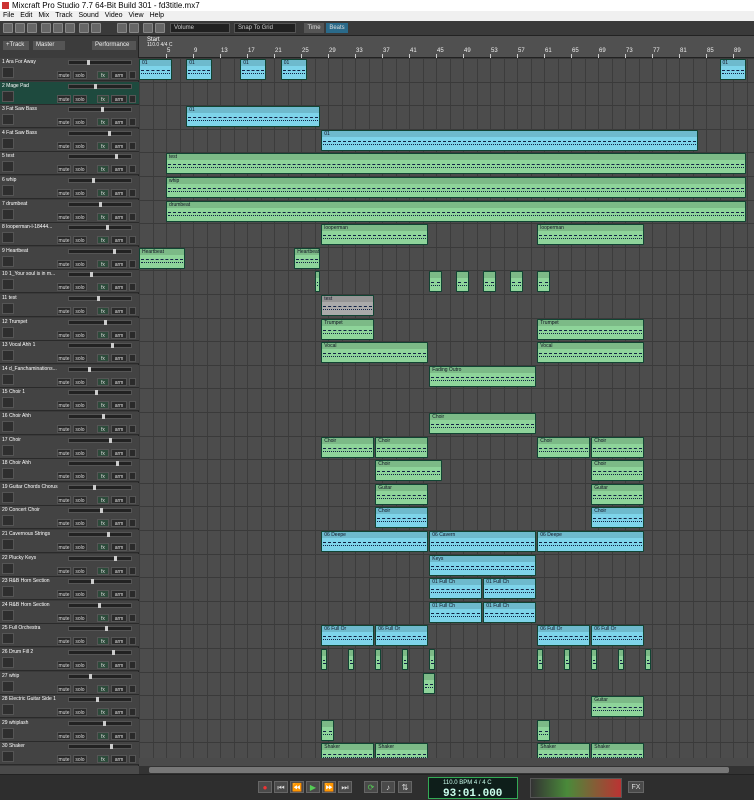 This screenshot has width=754, height=800. What do you see at coordinates (297, 787) in the screenshot?
I see `rewind-icon: ⏪` at bounding box center [297, 787].